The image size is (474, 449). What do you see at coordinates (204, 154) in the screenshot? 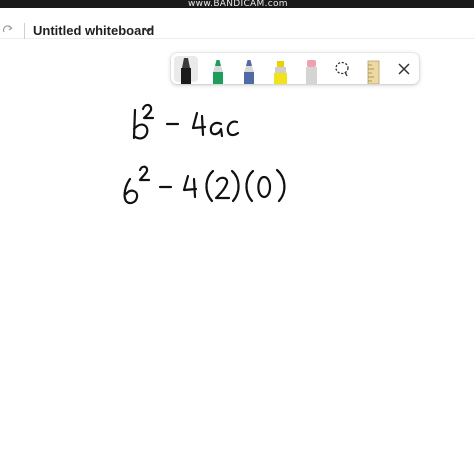
I see `ink-layer` at bounding box center [204, 154].